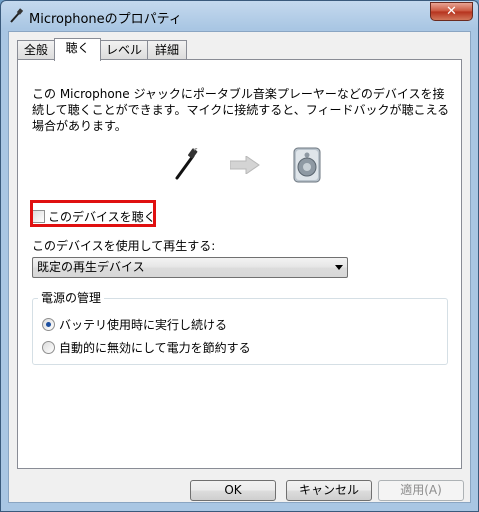 The width and height of the screenshot is (479, 512). What do you see at coordinates (105, 19) in the screenshot?
I see `window-title: Microphoneのプロパティ` at bounding box center [105, 19].